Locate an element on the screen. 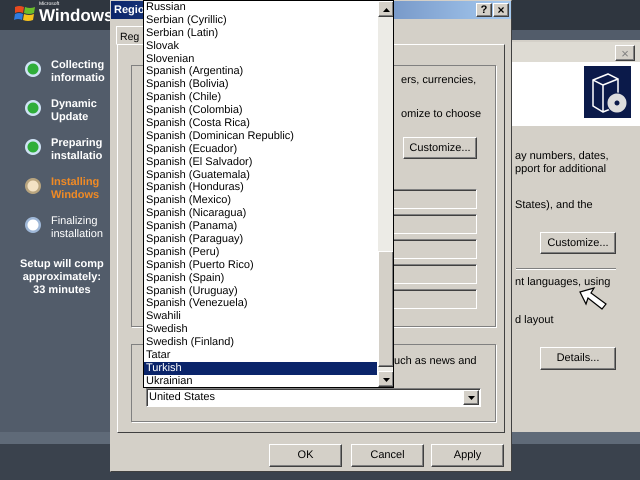 The width and height of the screenshot is (640, 480). combo-box: United States is located at coordinates (313, 397).